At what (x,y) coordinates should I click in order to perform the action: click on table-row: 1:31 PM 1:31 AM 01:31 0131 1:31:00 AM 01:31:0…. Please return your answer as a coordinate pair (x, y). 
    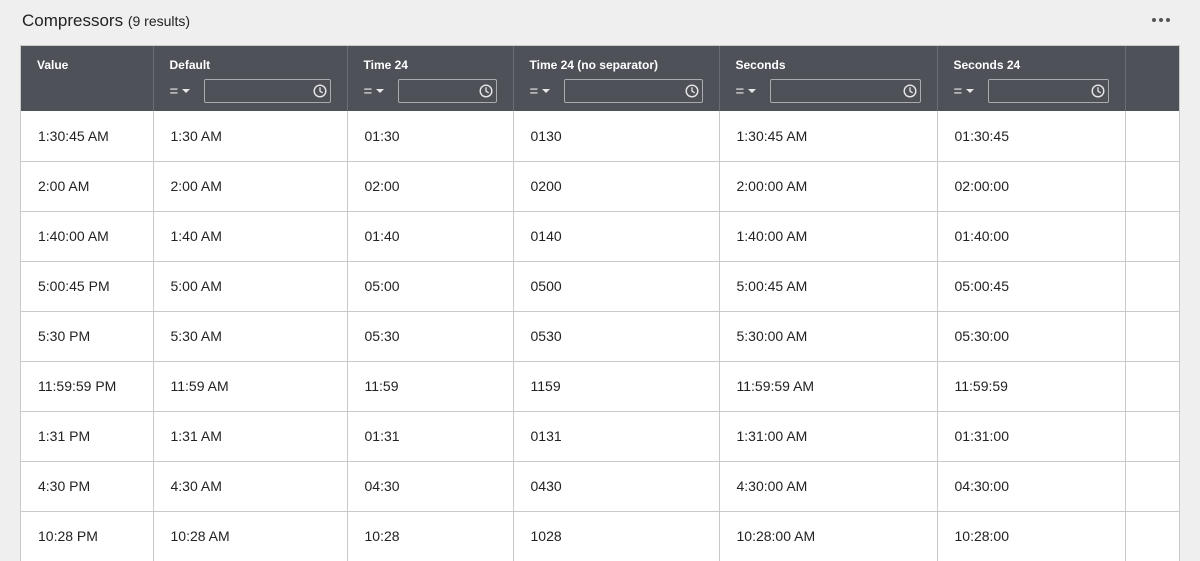
    Looking at the image, I should click on (600, 436).